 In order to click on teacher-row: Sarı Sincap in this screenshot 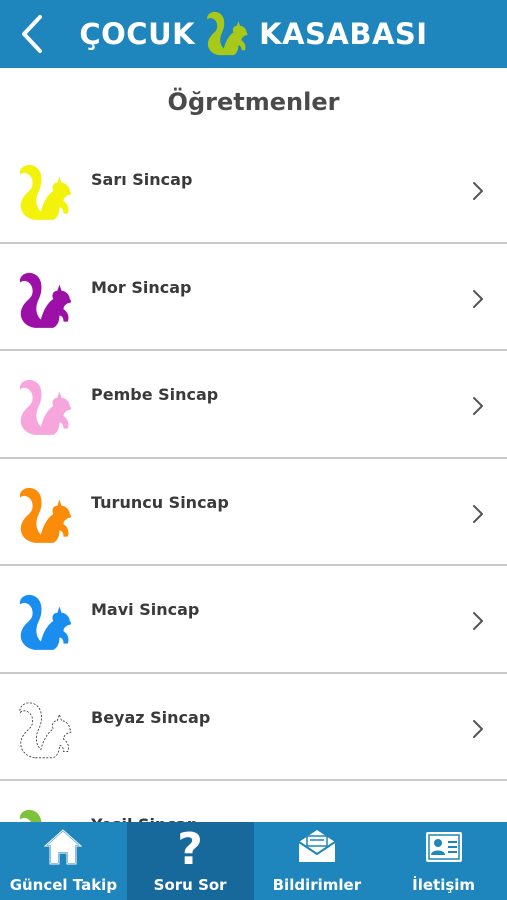, I will do `click(253, 190)`.